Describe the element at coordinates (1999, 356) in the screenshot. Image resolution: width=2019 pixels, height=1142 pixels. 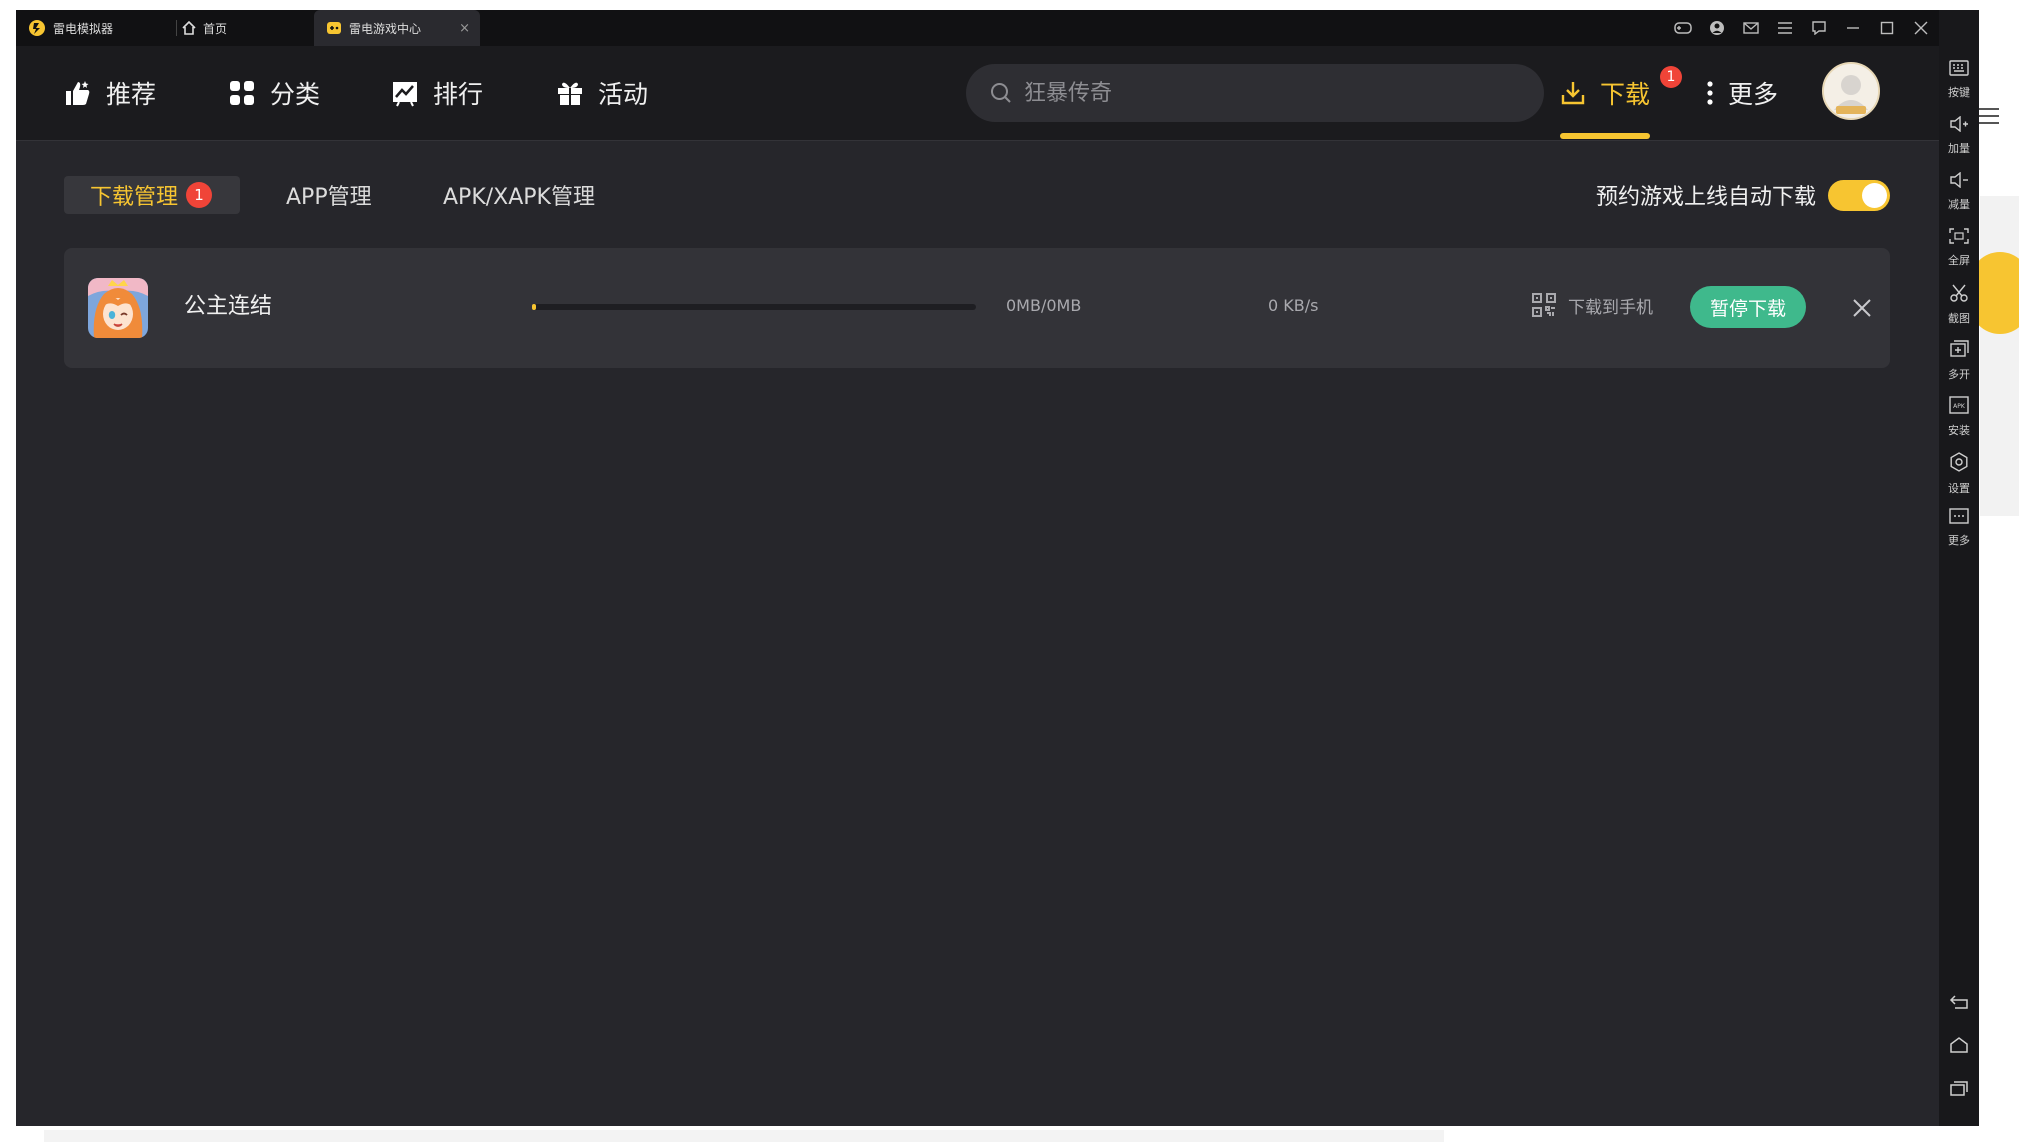
I see `background-panel` at that location.